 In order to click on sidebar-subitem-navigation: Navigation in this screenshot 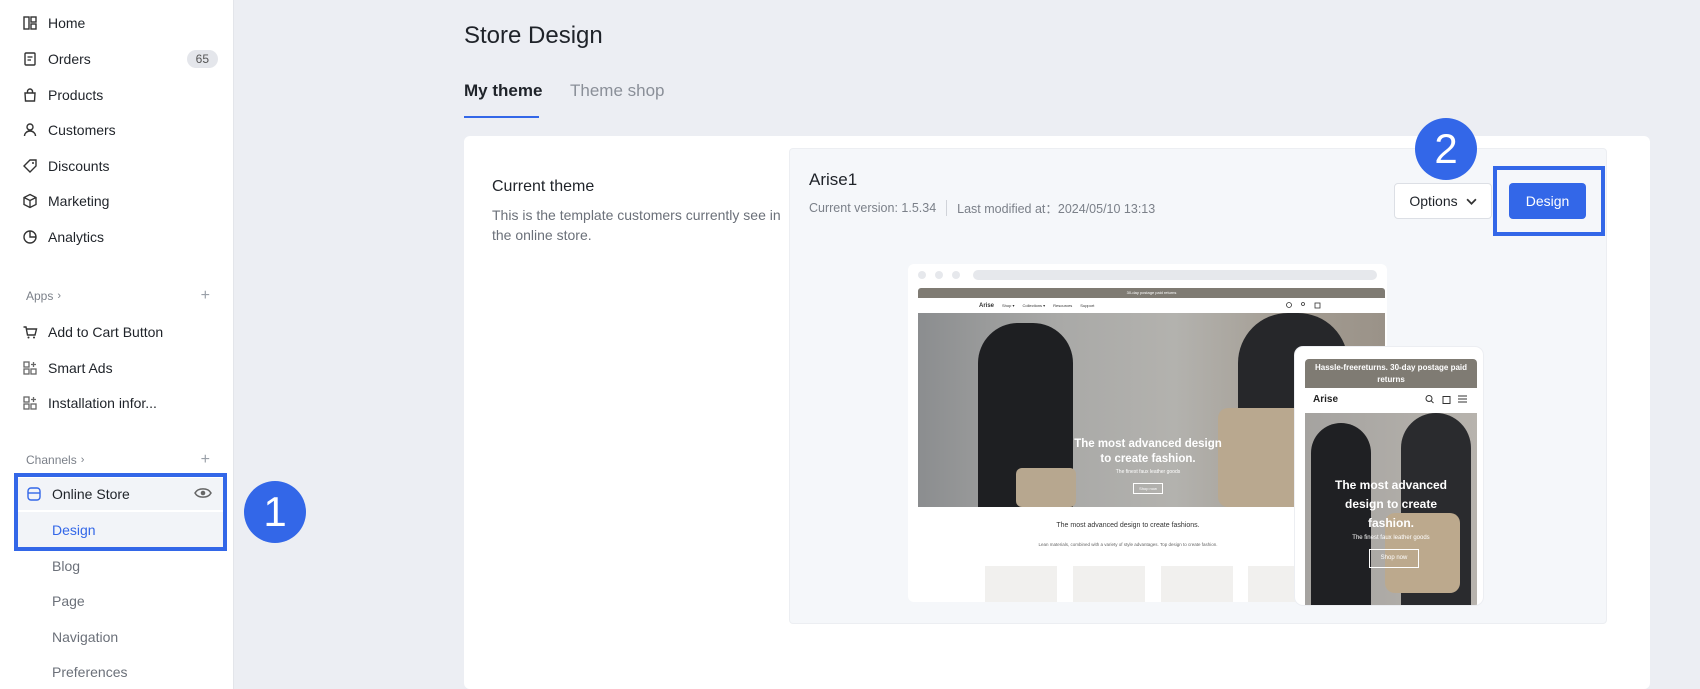, I will do `click(85, 637)`.